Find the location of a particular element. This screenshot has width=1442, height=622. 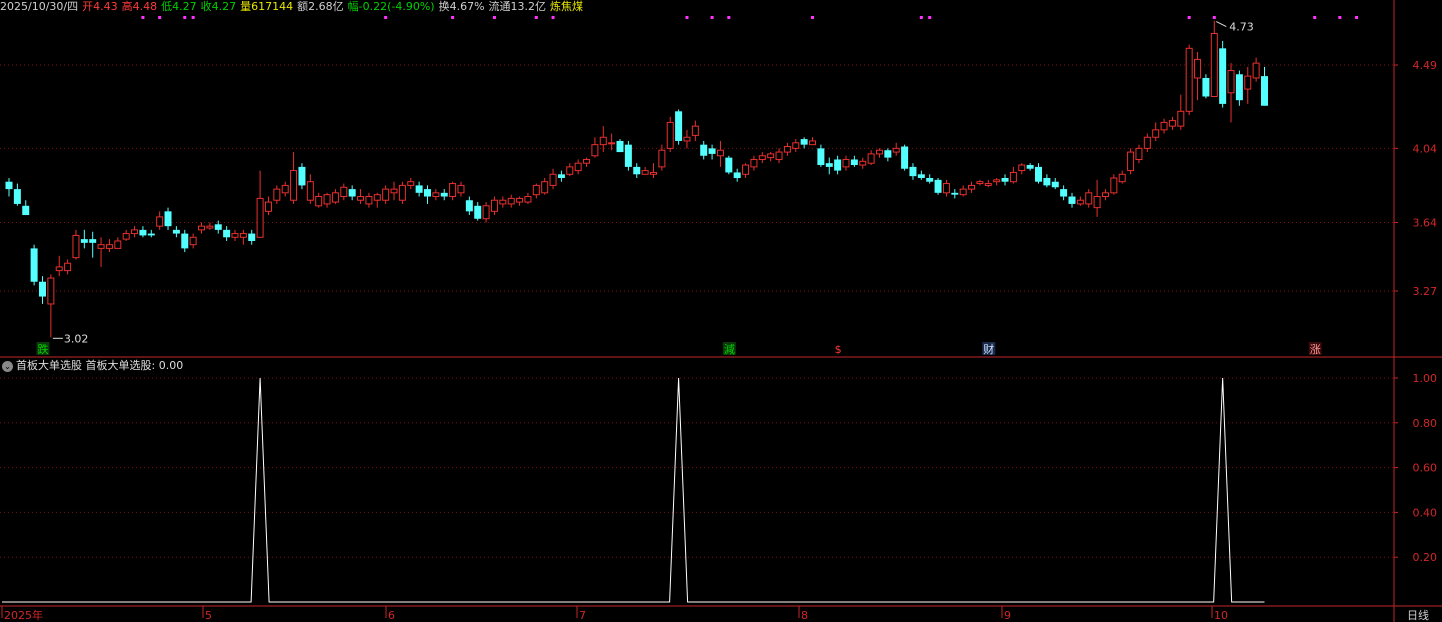

x-tick-label: 9 is located at coordinates (1007, 615).